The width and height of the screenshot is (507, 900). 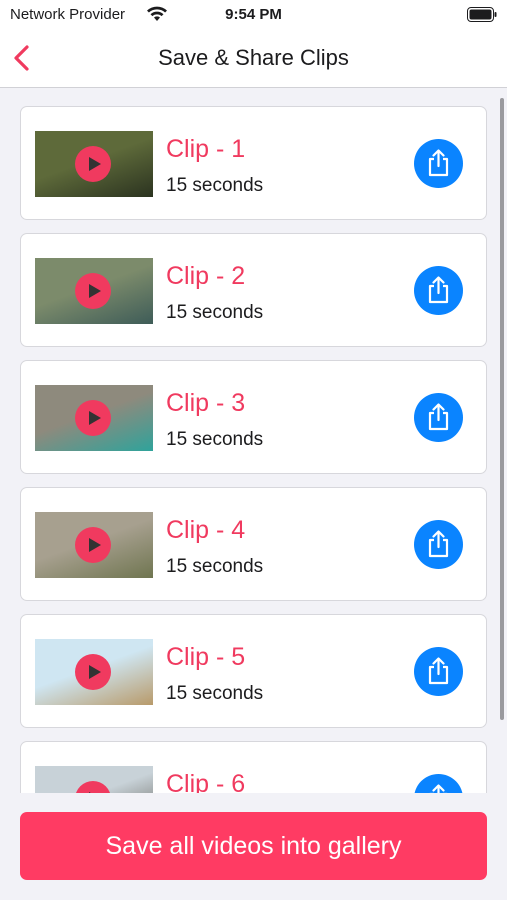 What do you see at coordinates (482, 14) in the screenshot?
I see `battery-icon` at bounding box center [482, 14].